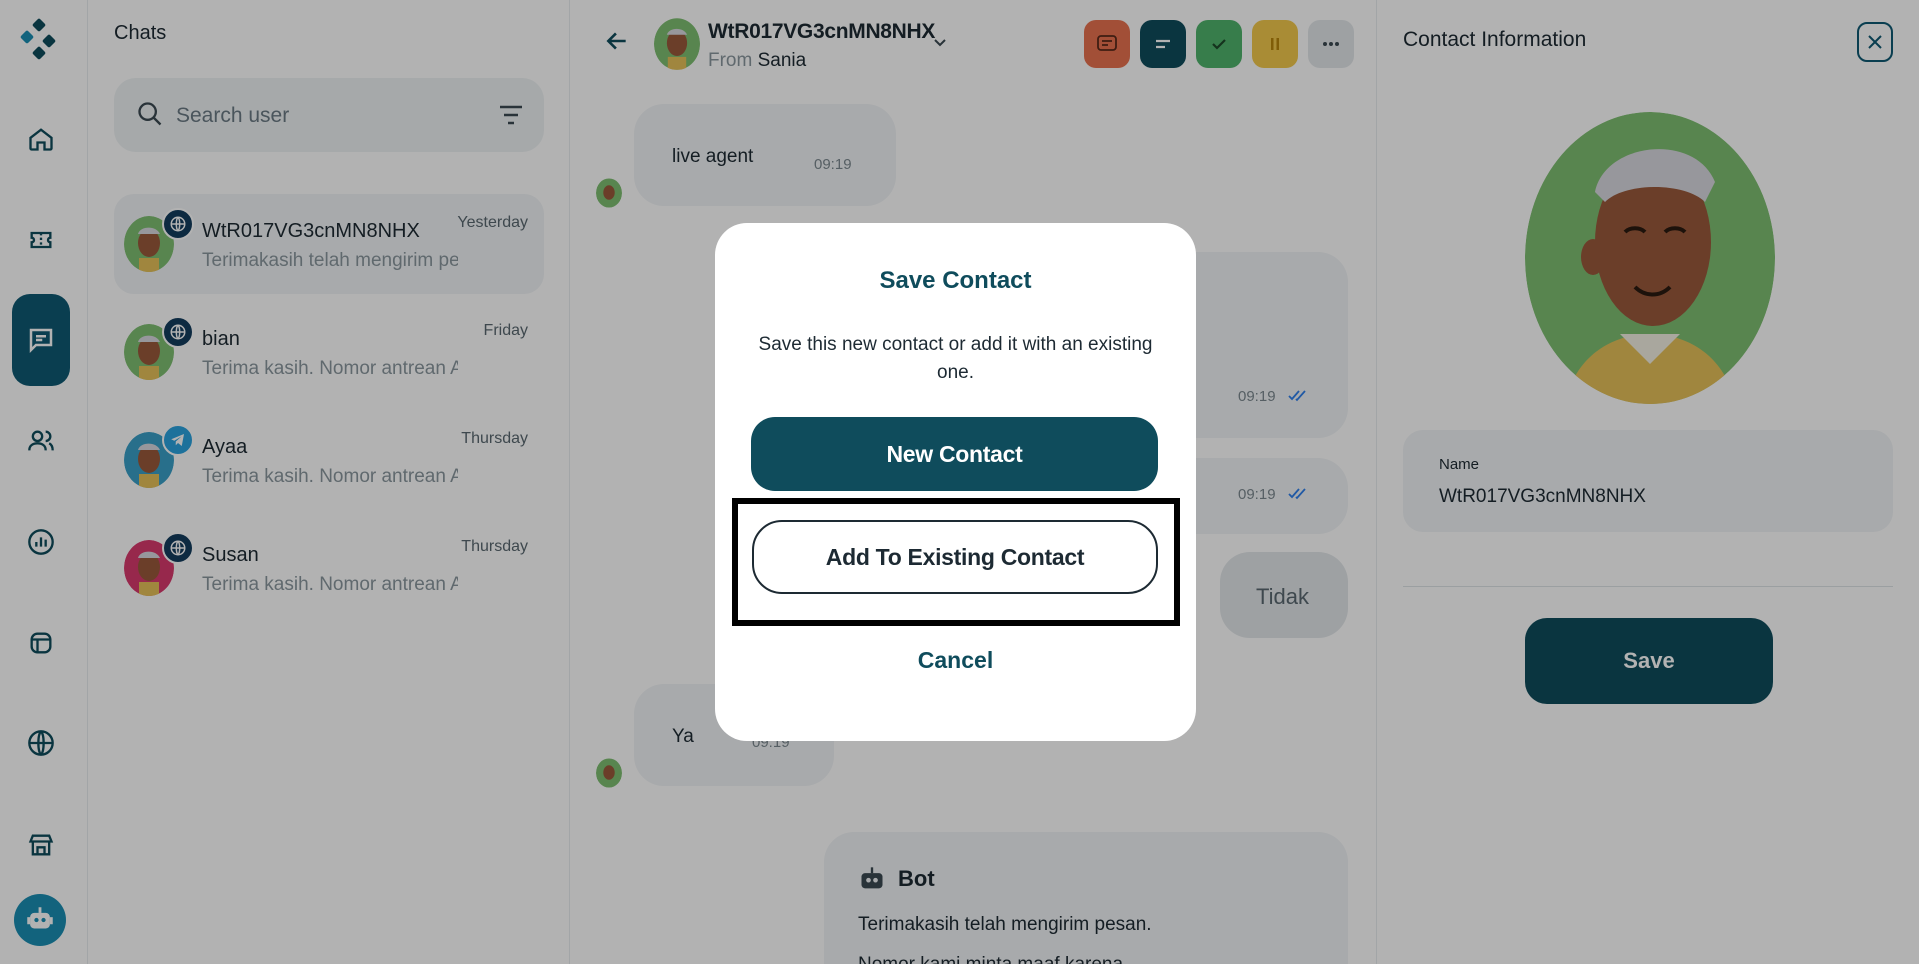 The height and width of the screenshot is (964, 1919). I want to click on modal-title: Save Contact, so click(955, 280).